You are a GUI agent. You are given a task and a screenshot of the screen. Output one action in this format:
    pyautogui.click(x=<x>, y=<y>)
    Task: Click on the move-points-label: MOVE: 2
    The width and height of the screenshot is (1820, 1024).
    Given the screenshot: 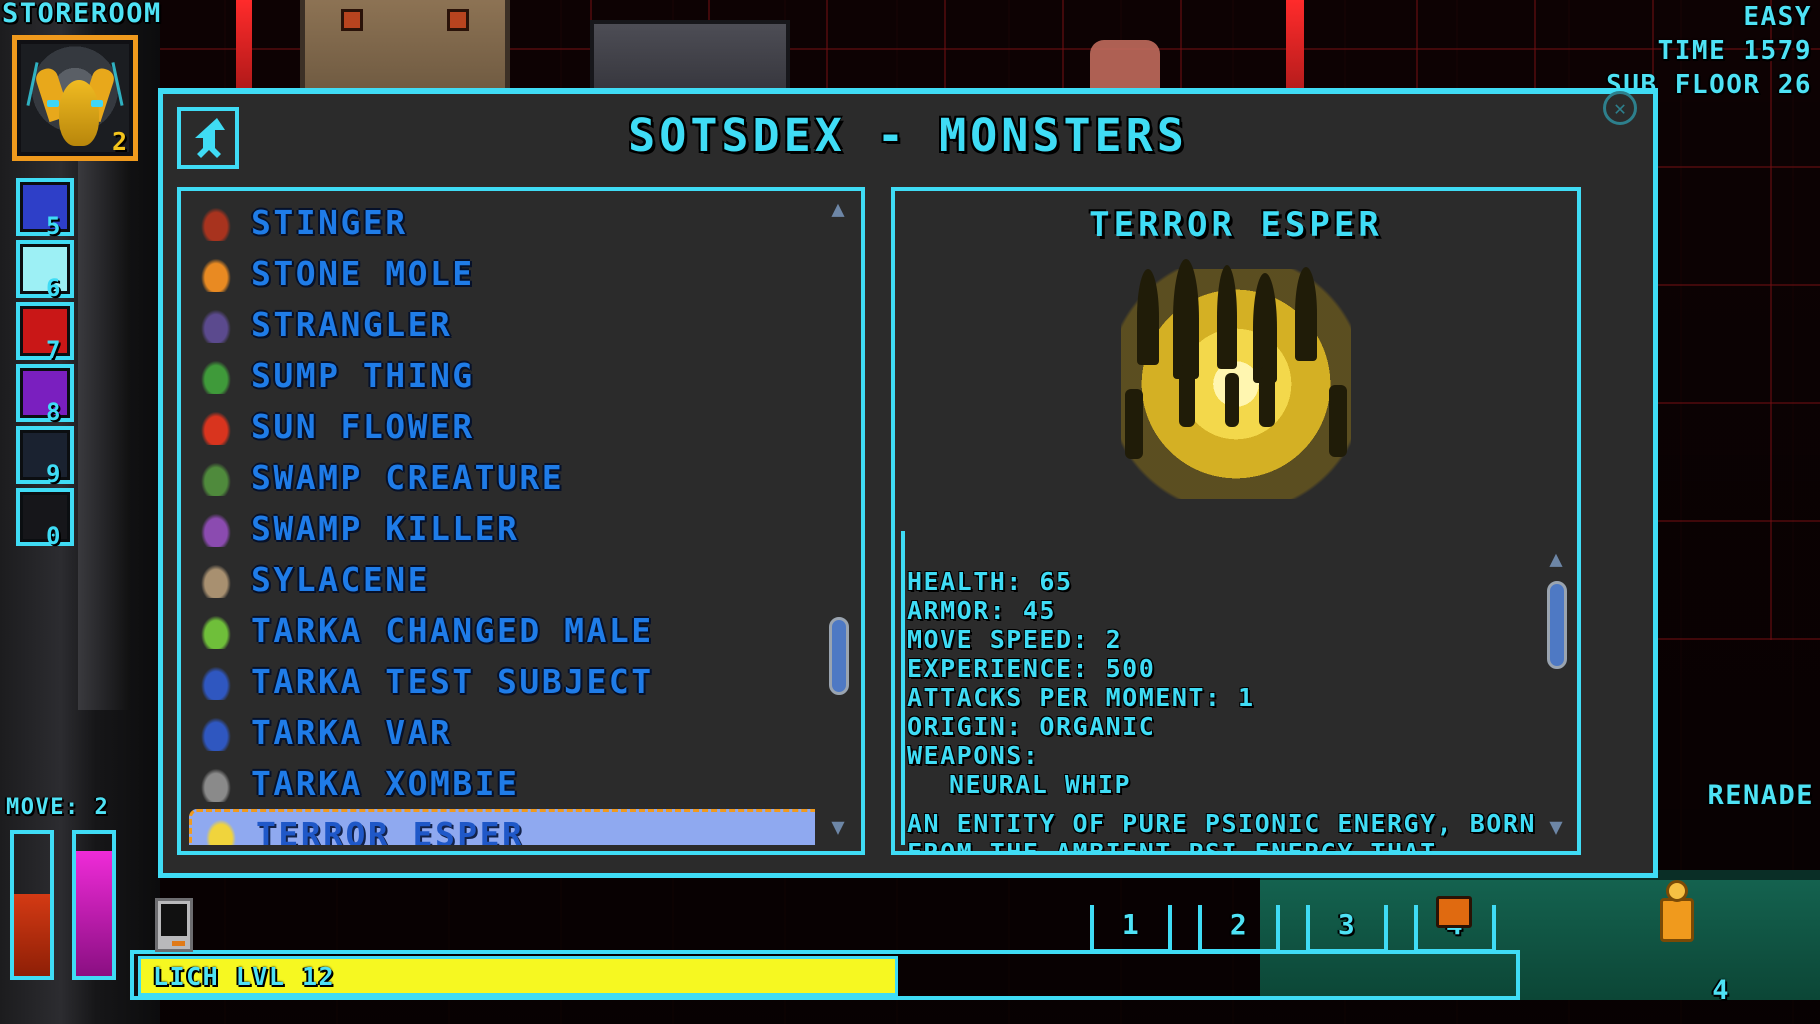 What is the action you would take?
    pyautogui.click(x=58, y=807)
    